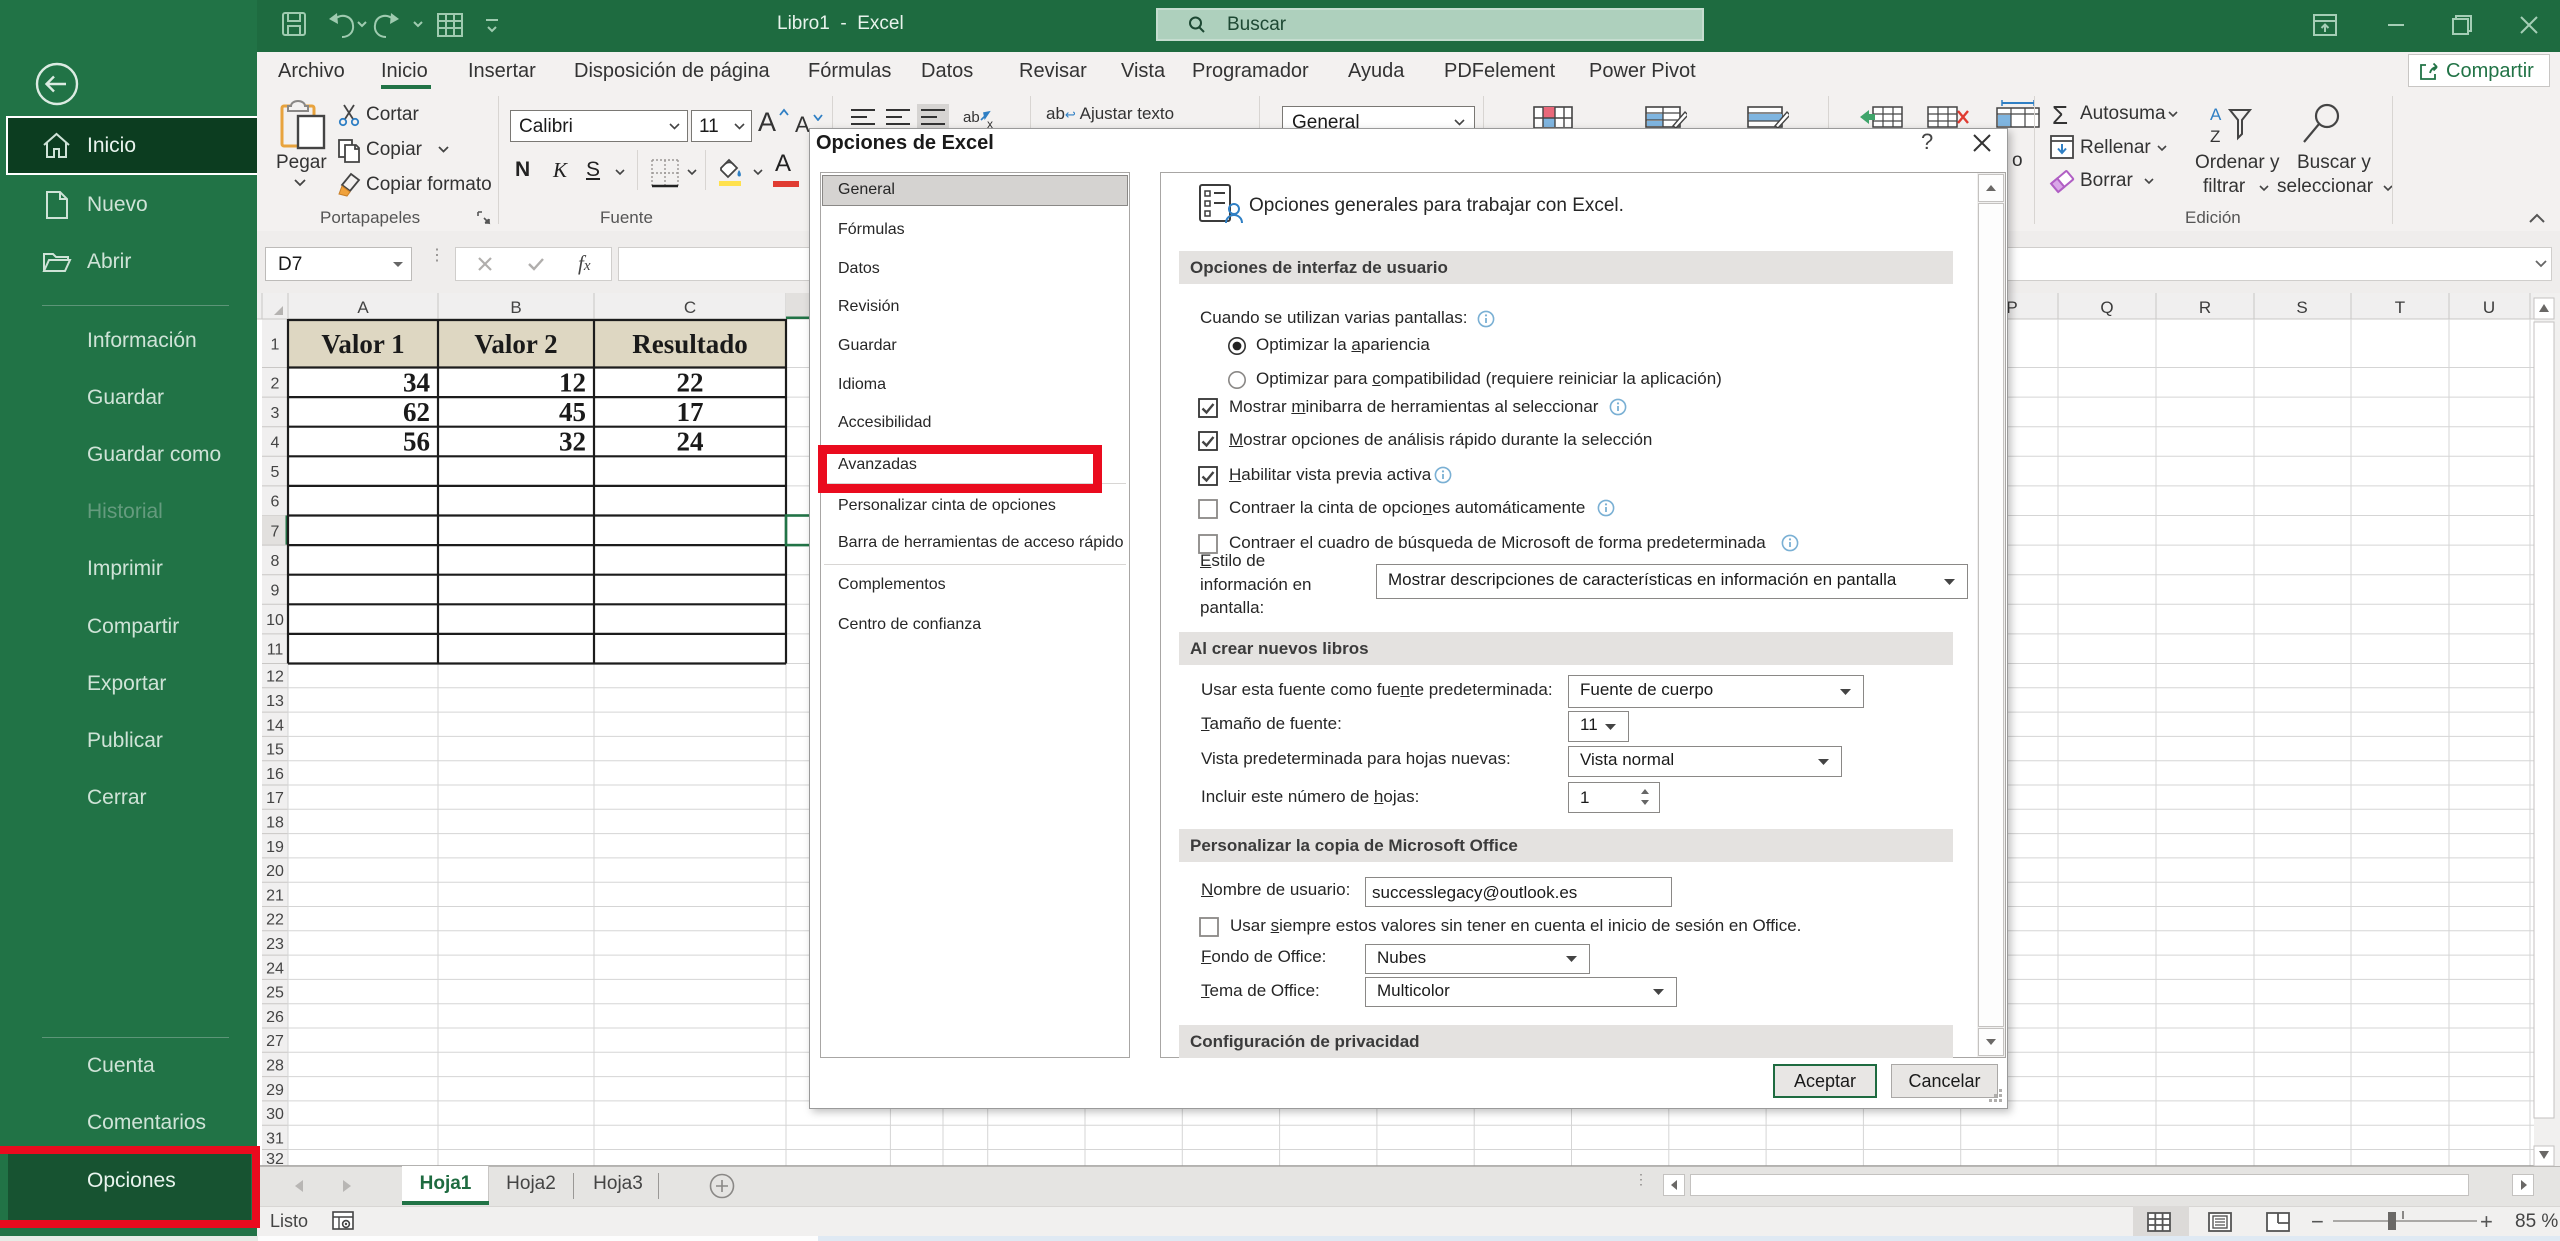 This screenshot has height=1241, width=2560. I want to click on svg-text: 19, so click(275, 847).